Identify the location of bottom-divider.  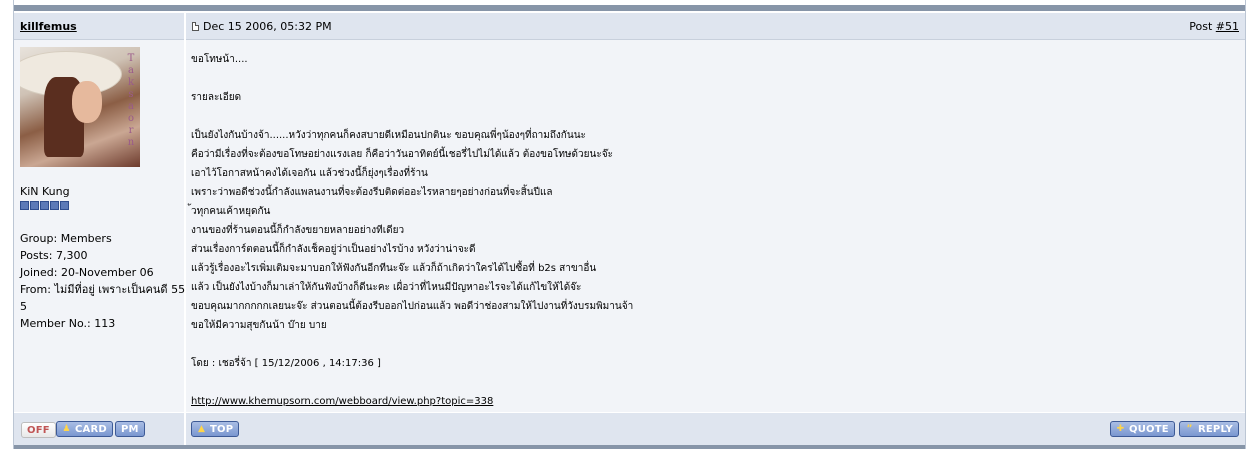
(629, 447).